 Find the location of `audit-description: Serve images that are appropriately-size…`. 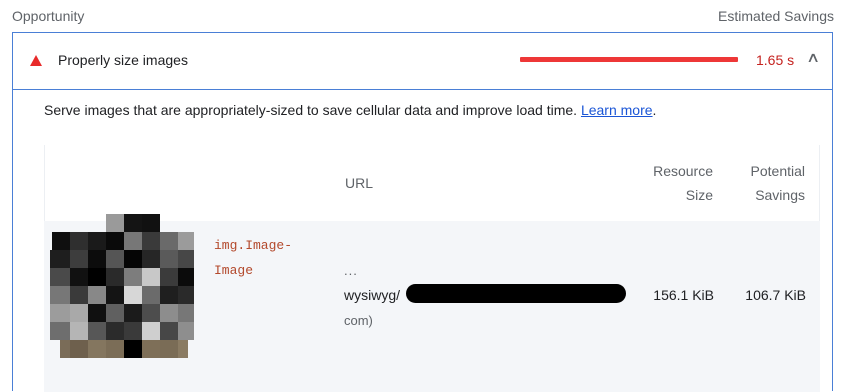

audit-description: Serve images that are appropriately-size… is located at coordinates (350, 110).